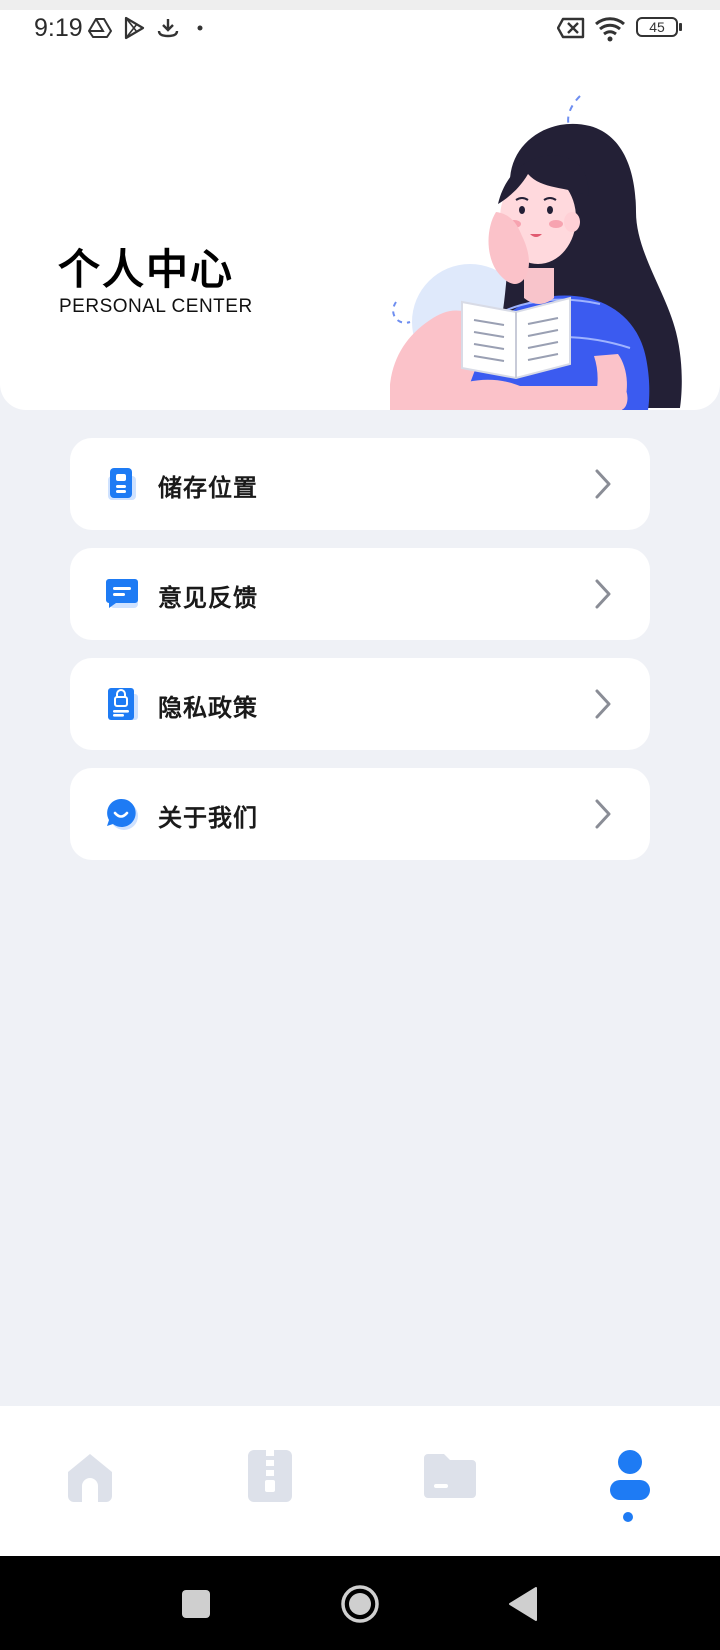 The height and width of the screenshot is (1650, 720). I want to click on back-icon, so click(523, 1604).